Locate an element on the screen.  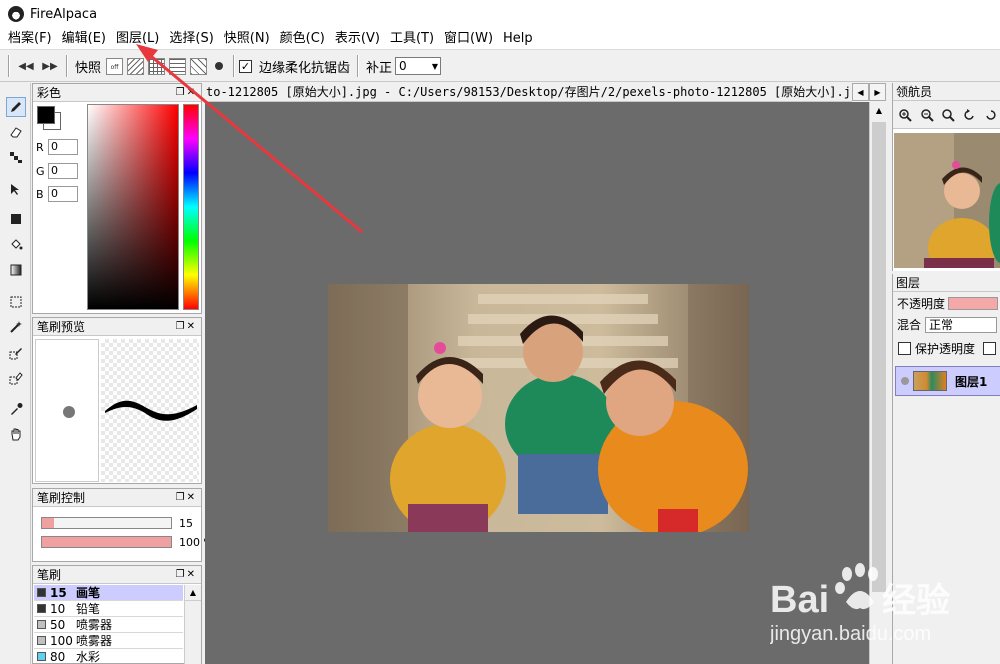
annotation-arrow-shaft is located at coordinates (254, 142).